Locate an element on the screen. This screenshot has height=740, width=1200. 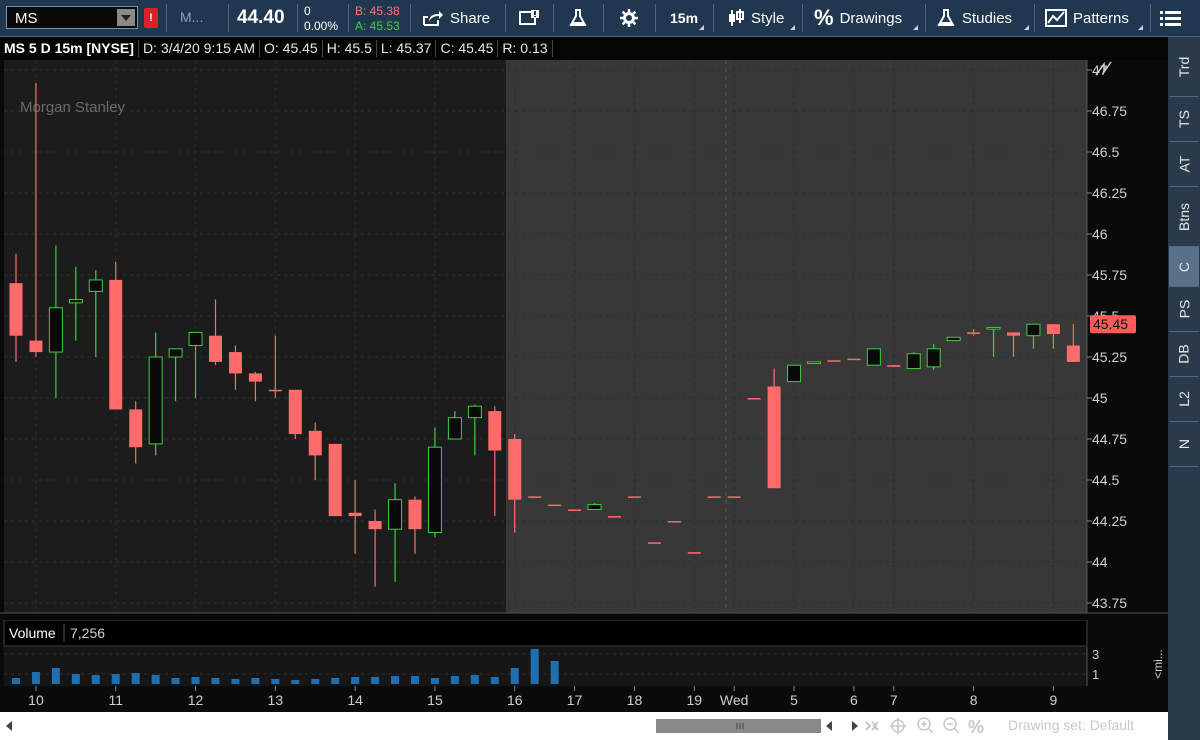
expand-icon is located at coordinates (872, 726).